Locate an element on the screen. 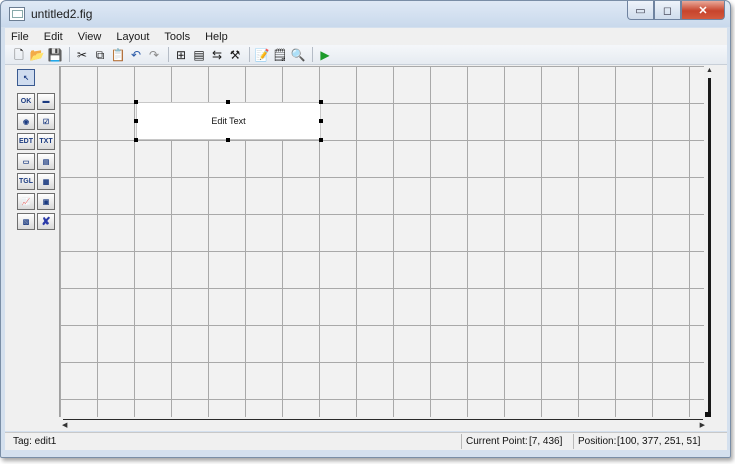 This screenshot has width=735, height=464. minimize-icon: ▭ is located at coordinates (640, 10).